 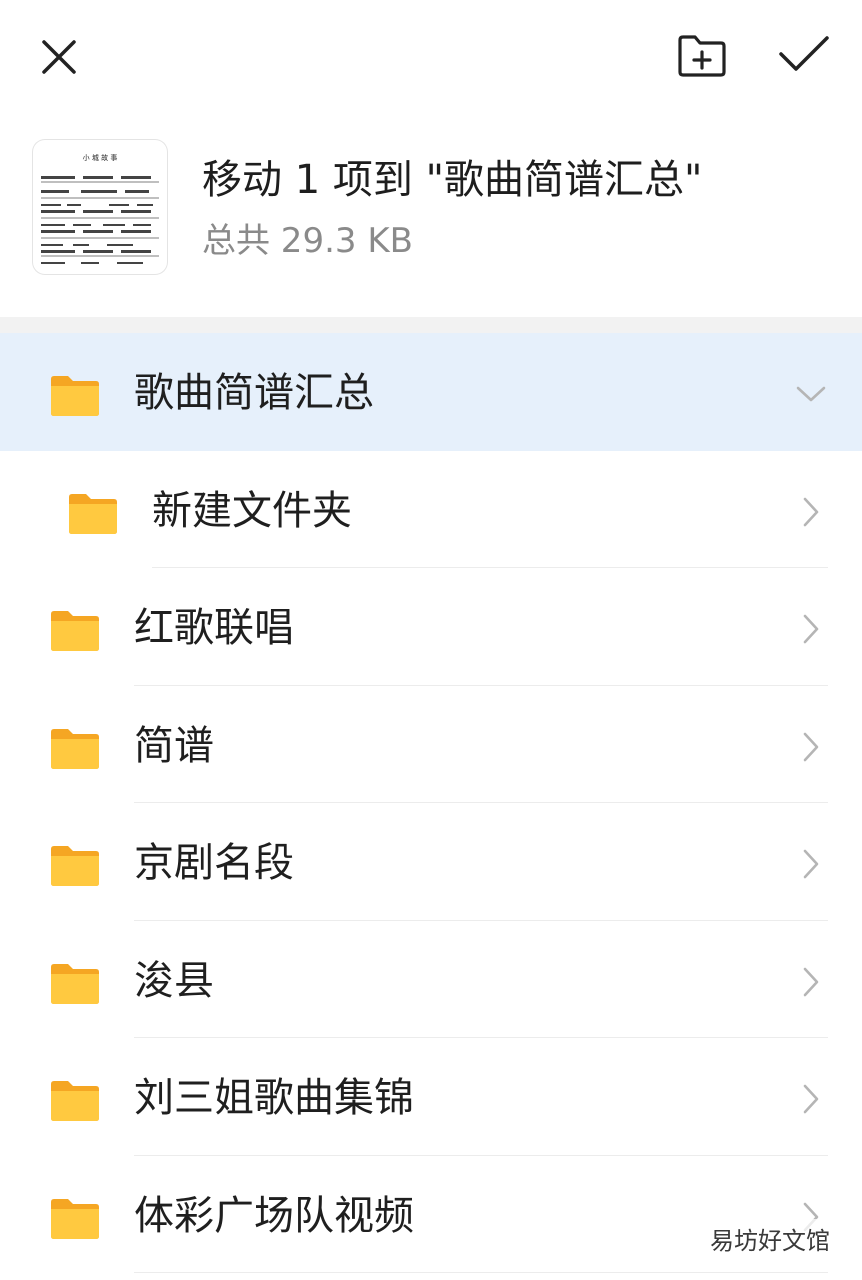 What do you see at coordinates (254, 393) in the screenshot?
I see `folder-label: 歌曲简谱汇总` at bounding box center [254, 393].